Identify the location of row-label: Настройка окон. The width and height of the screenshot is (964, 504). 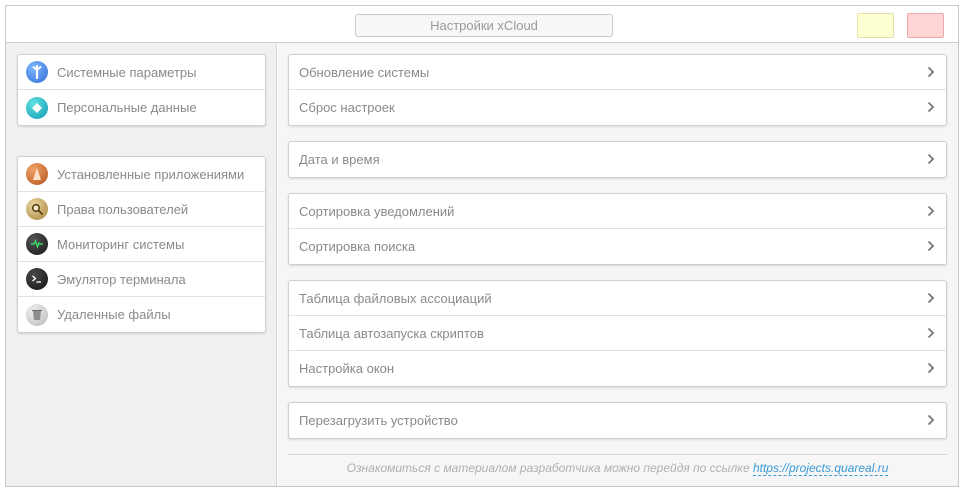
(347, 368).